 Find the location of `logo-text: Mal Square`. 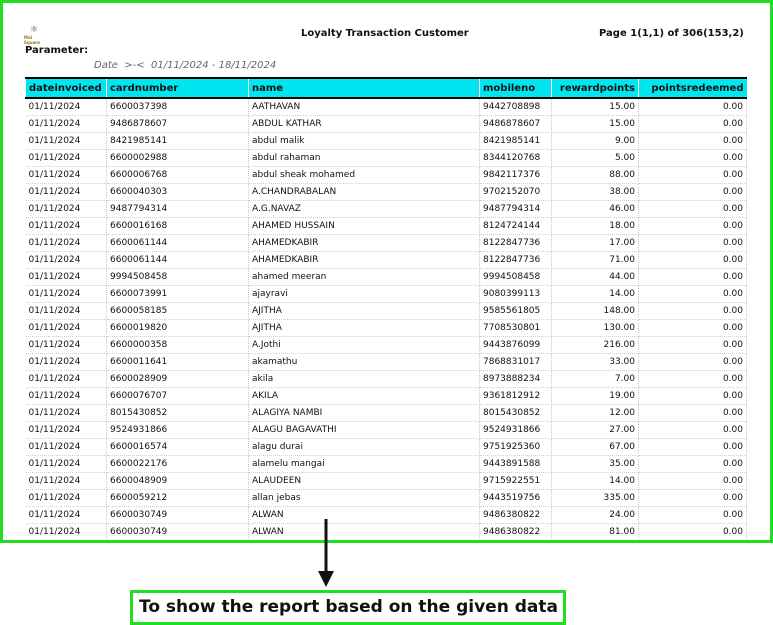

logo-text: Mal Square is located at coordinates (32, 40).